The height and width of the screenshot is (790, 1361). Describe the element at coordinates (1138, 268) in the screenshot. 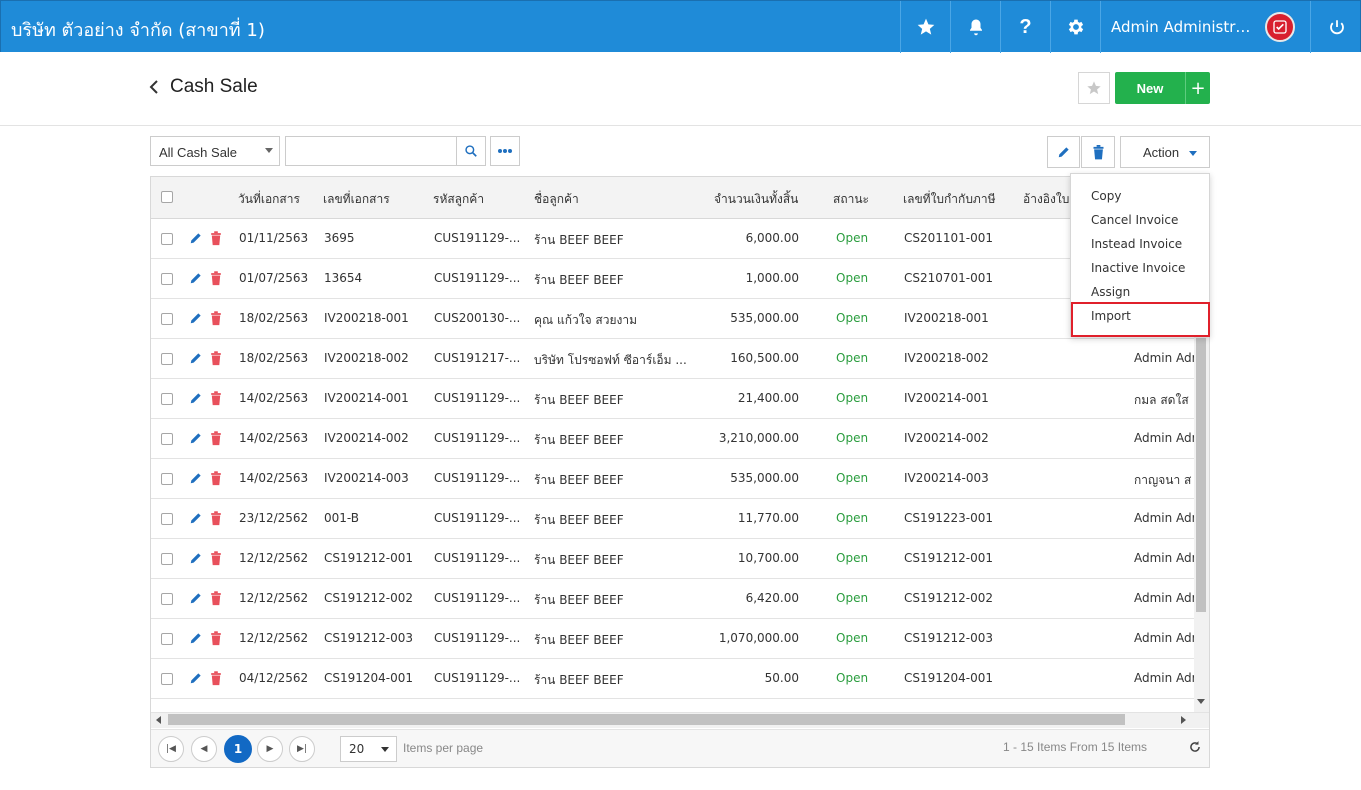

I see `menu-item-inactive-invoice: Inactive Invoice` at that location.